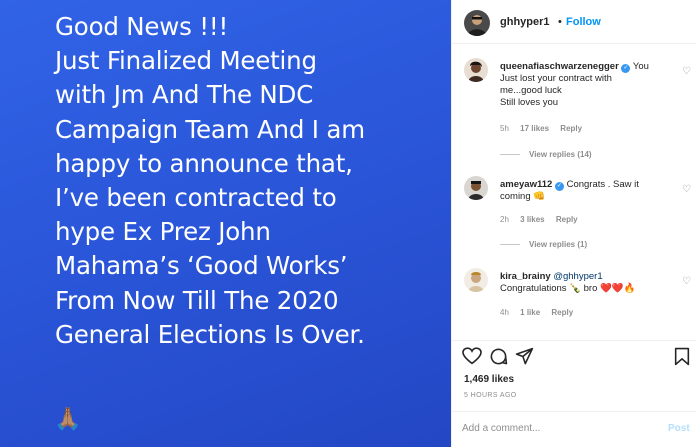 This screenshot has width=696, height=447. Describe the element at coordinates (197, 300) in the screenshot. I see `post-line: From Now Till The 2020` at that location.